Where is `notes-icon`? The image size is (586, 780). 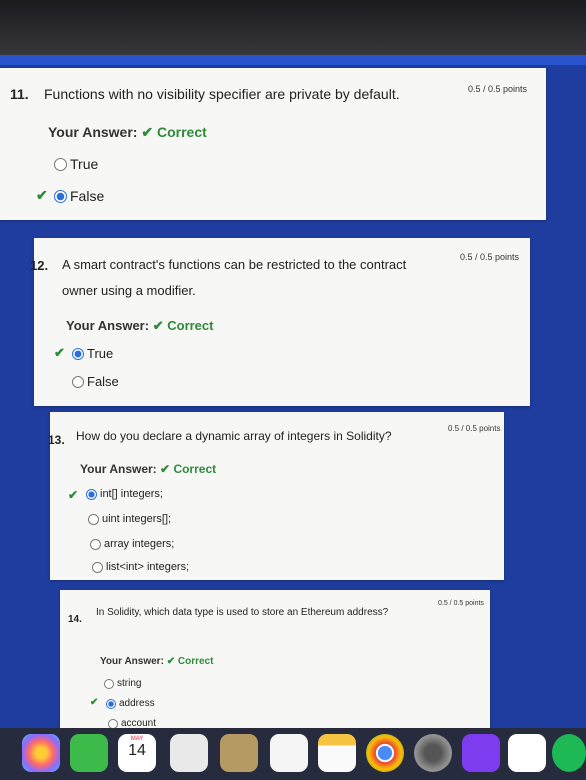
notes-icon is located at coordinates (337, 753).